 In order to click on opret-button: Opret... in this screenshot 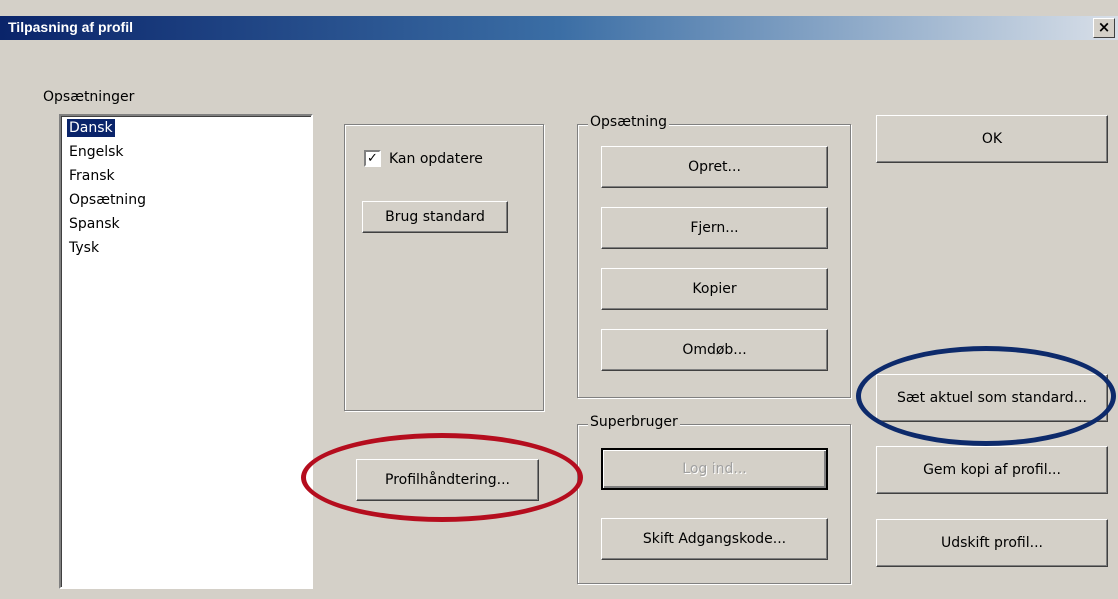, I will do `click(714, 167)`.